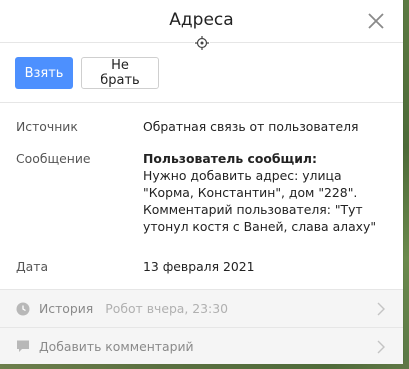 The image size is (409, 369). I want to click on message-heading: Пользователь сообщил:, so click(230, 158).